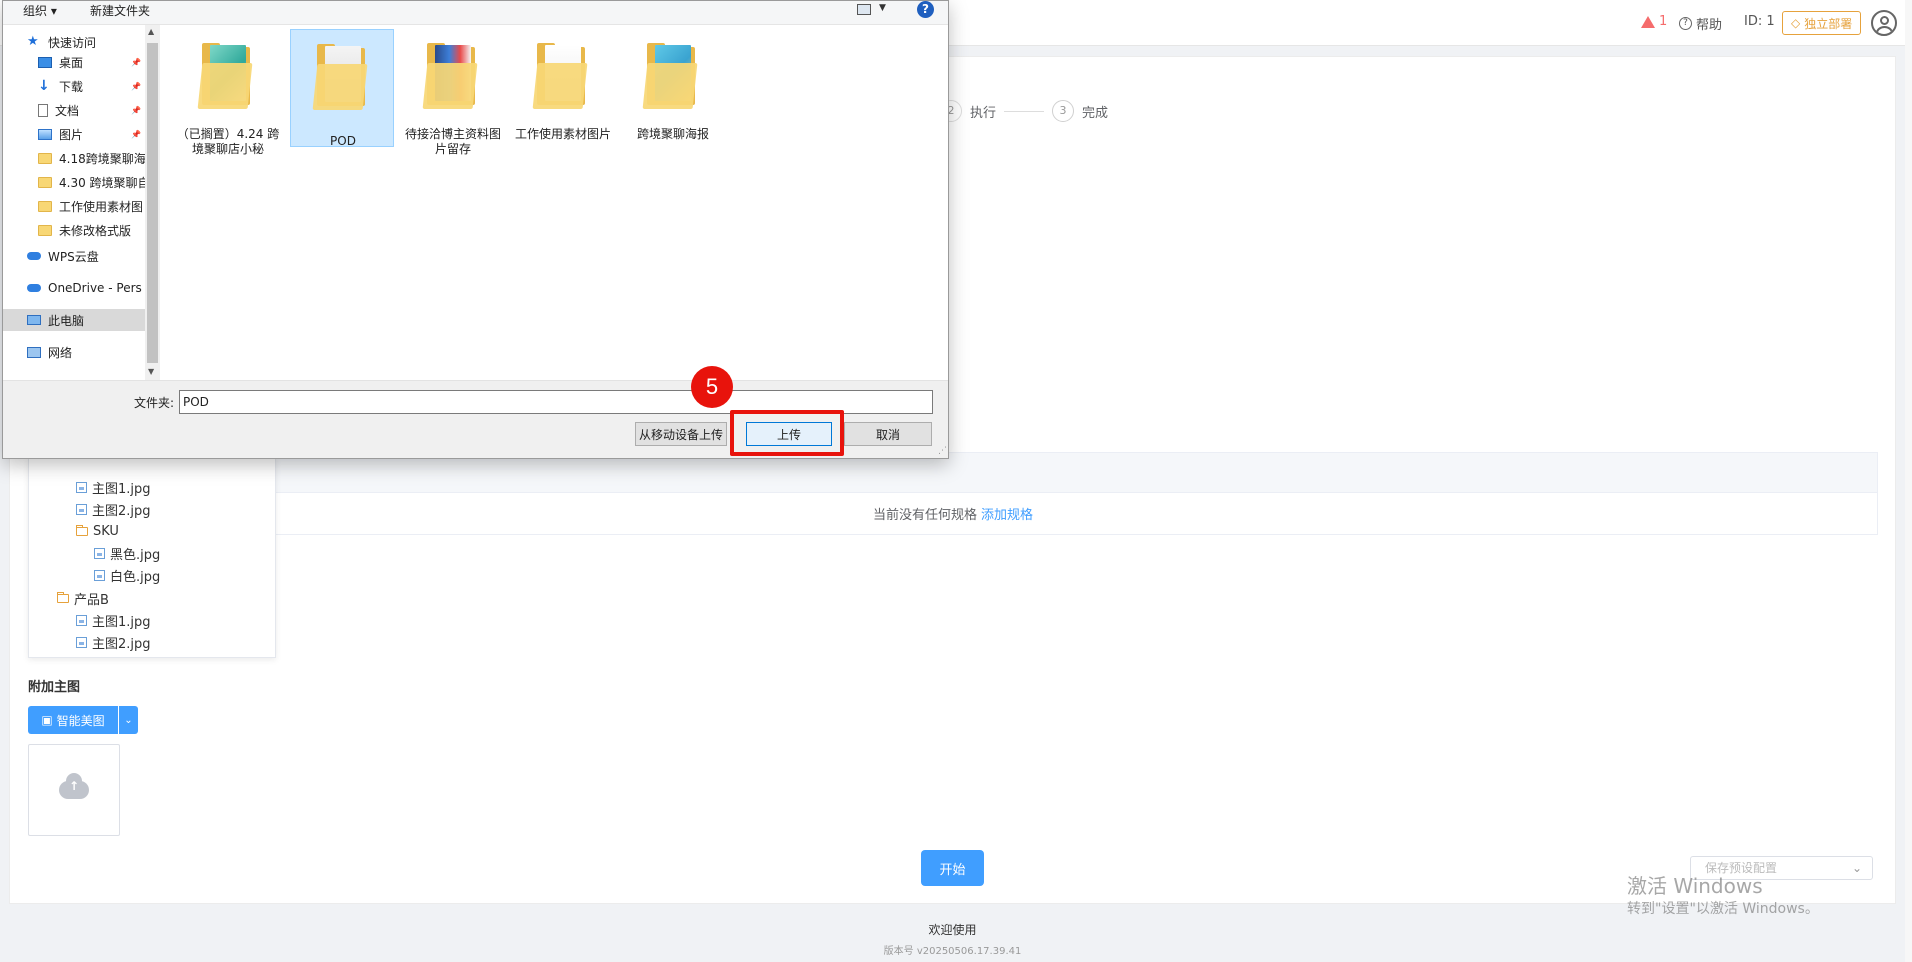 This screenshot has width=1912, height=962. Describe the element at coordinates (54, 687) in the screenshot. I see `extra-image-title: 附加主图` at that location.